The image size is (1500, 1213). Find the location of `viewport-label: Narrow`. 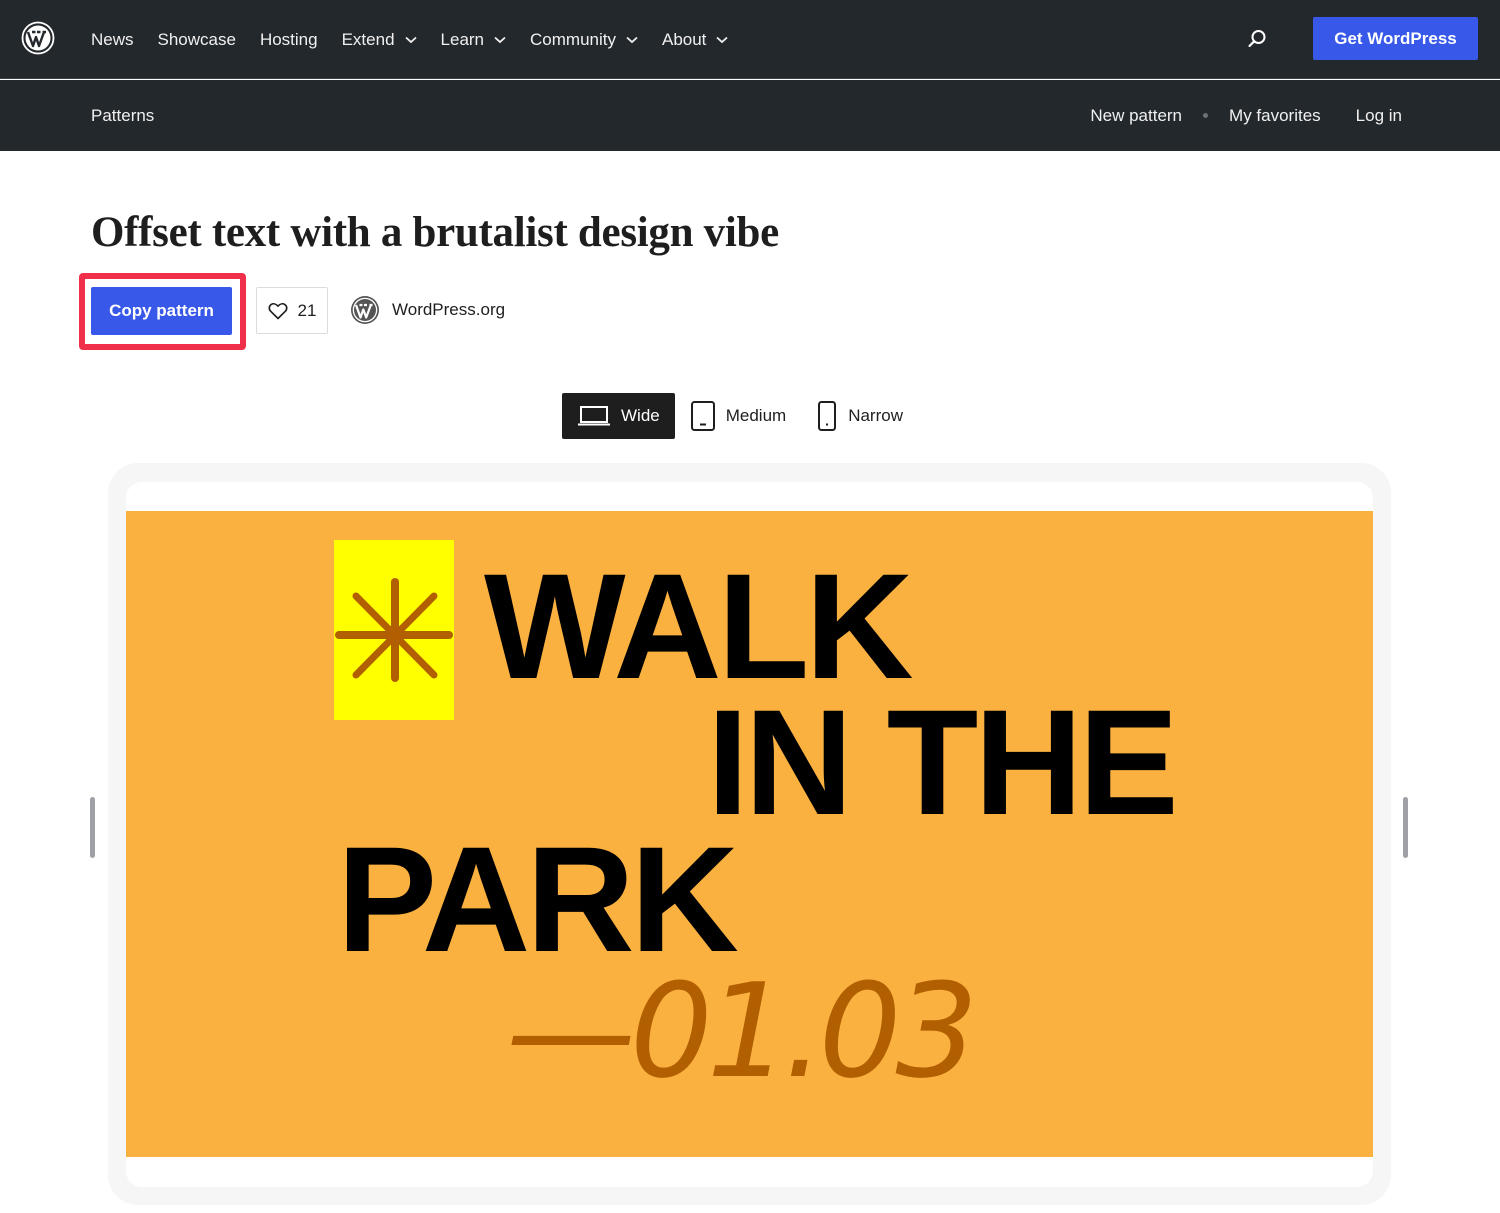

viewport-label: Narrow is located at coordinates (875, 415).